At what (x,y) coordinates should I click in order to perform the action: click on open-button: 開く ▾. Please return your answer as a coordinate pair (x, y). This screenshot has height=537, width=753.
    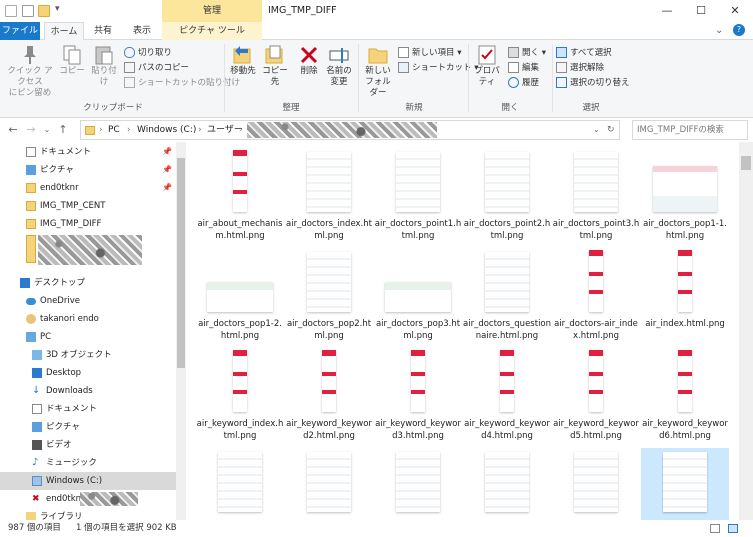
    Looking at the image, I should click on (530, 53).